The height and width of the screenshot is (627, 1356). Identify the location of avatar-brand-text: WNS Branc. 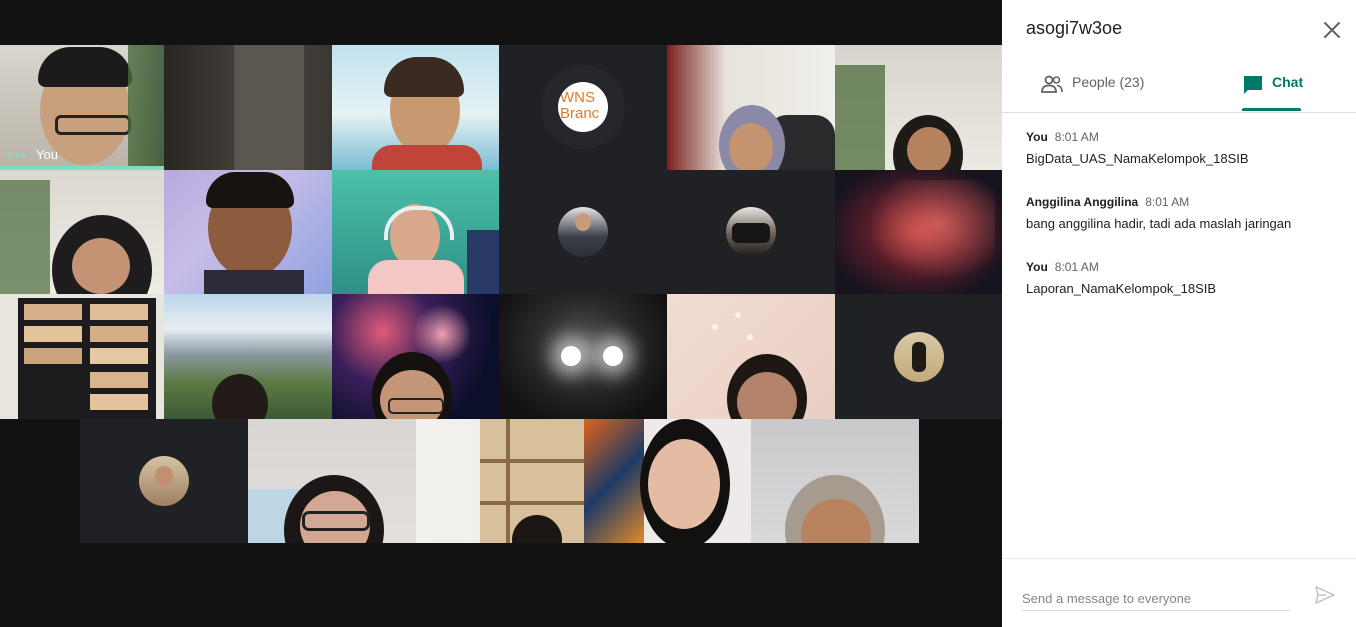
(580, 105).